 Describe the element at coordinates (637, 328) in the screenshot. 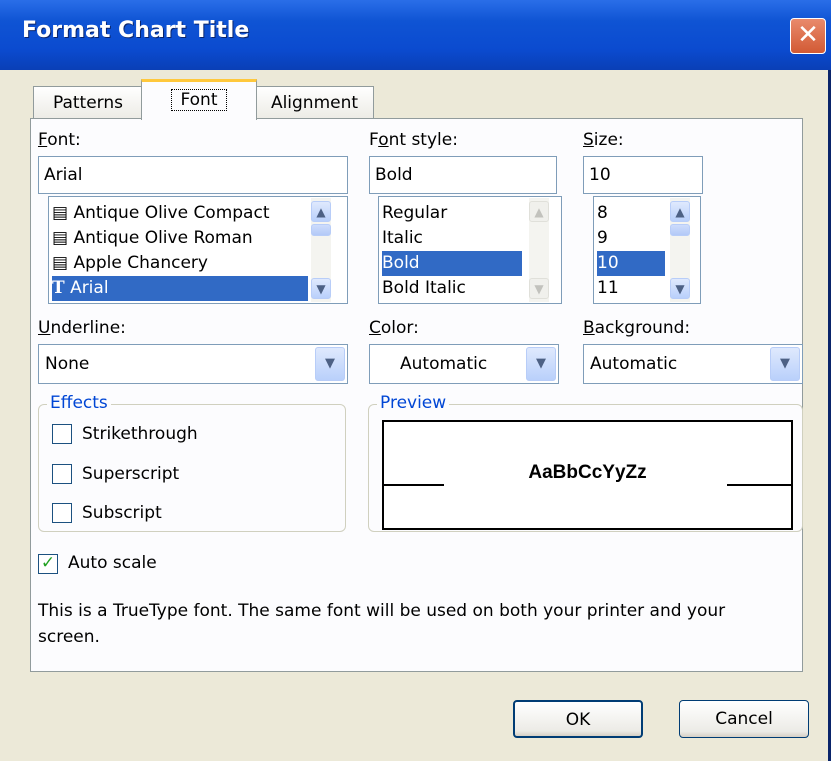

I see `background-label: Background:` at that location.